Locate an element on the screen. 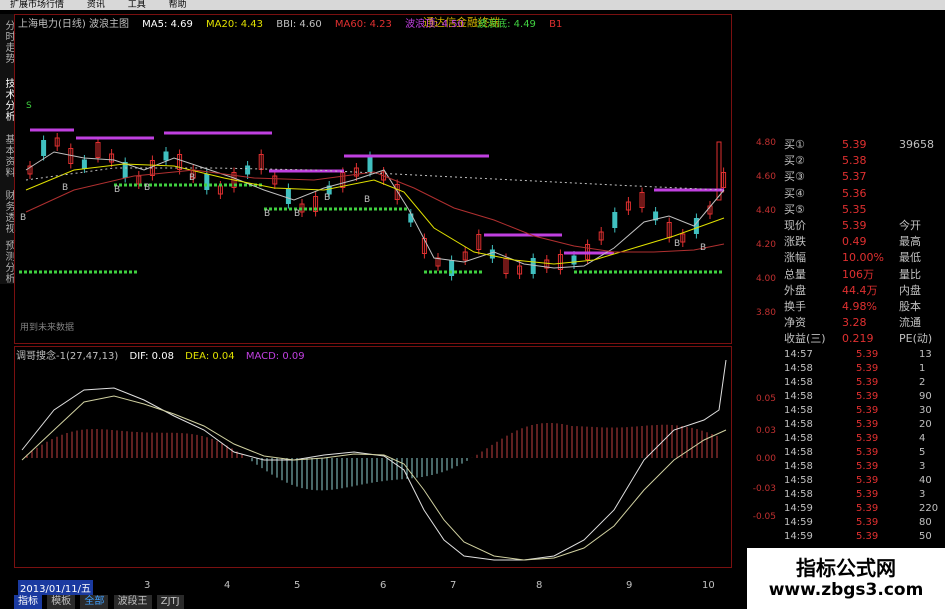  tab-financial: 财务透视 is located at coordinates (7, 215).